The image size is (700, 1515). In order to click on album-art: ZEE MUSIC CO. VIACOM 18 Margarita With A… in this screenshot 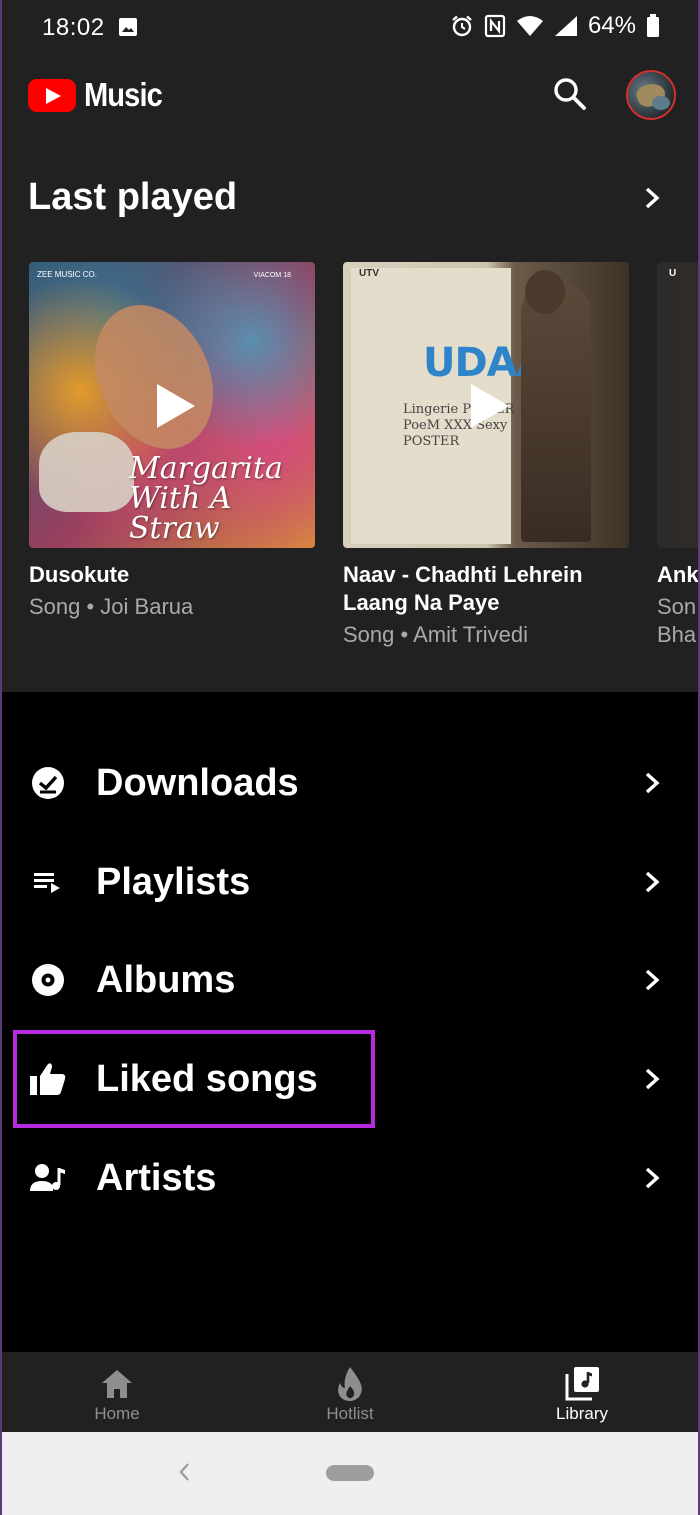, I will do `click(172, 405)`.